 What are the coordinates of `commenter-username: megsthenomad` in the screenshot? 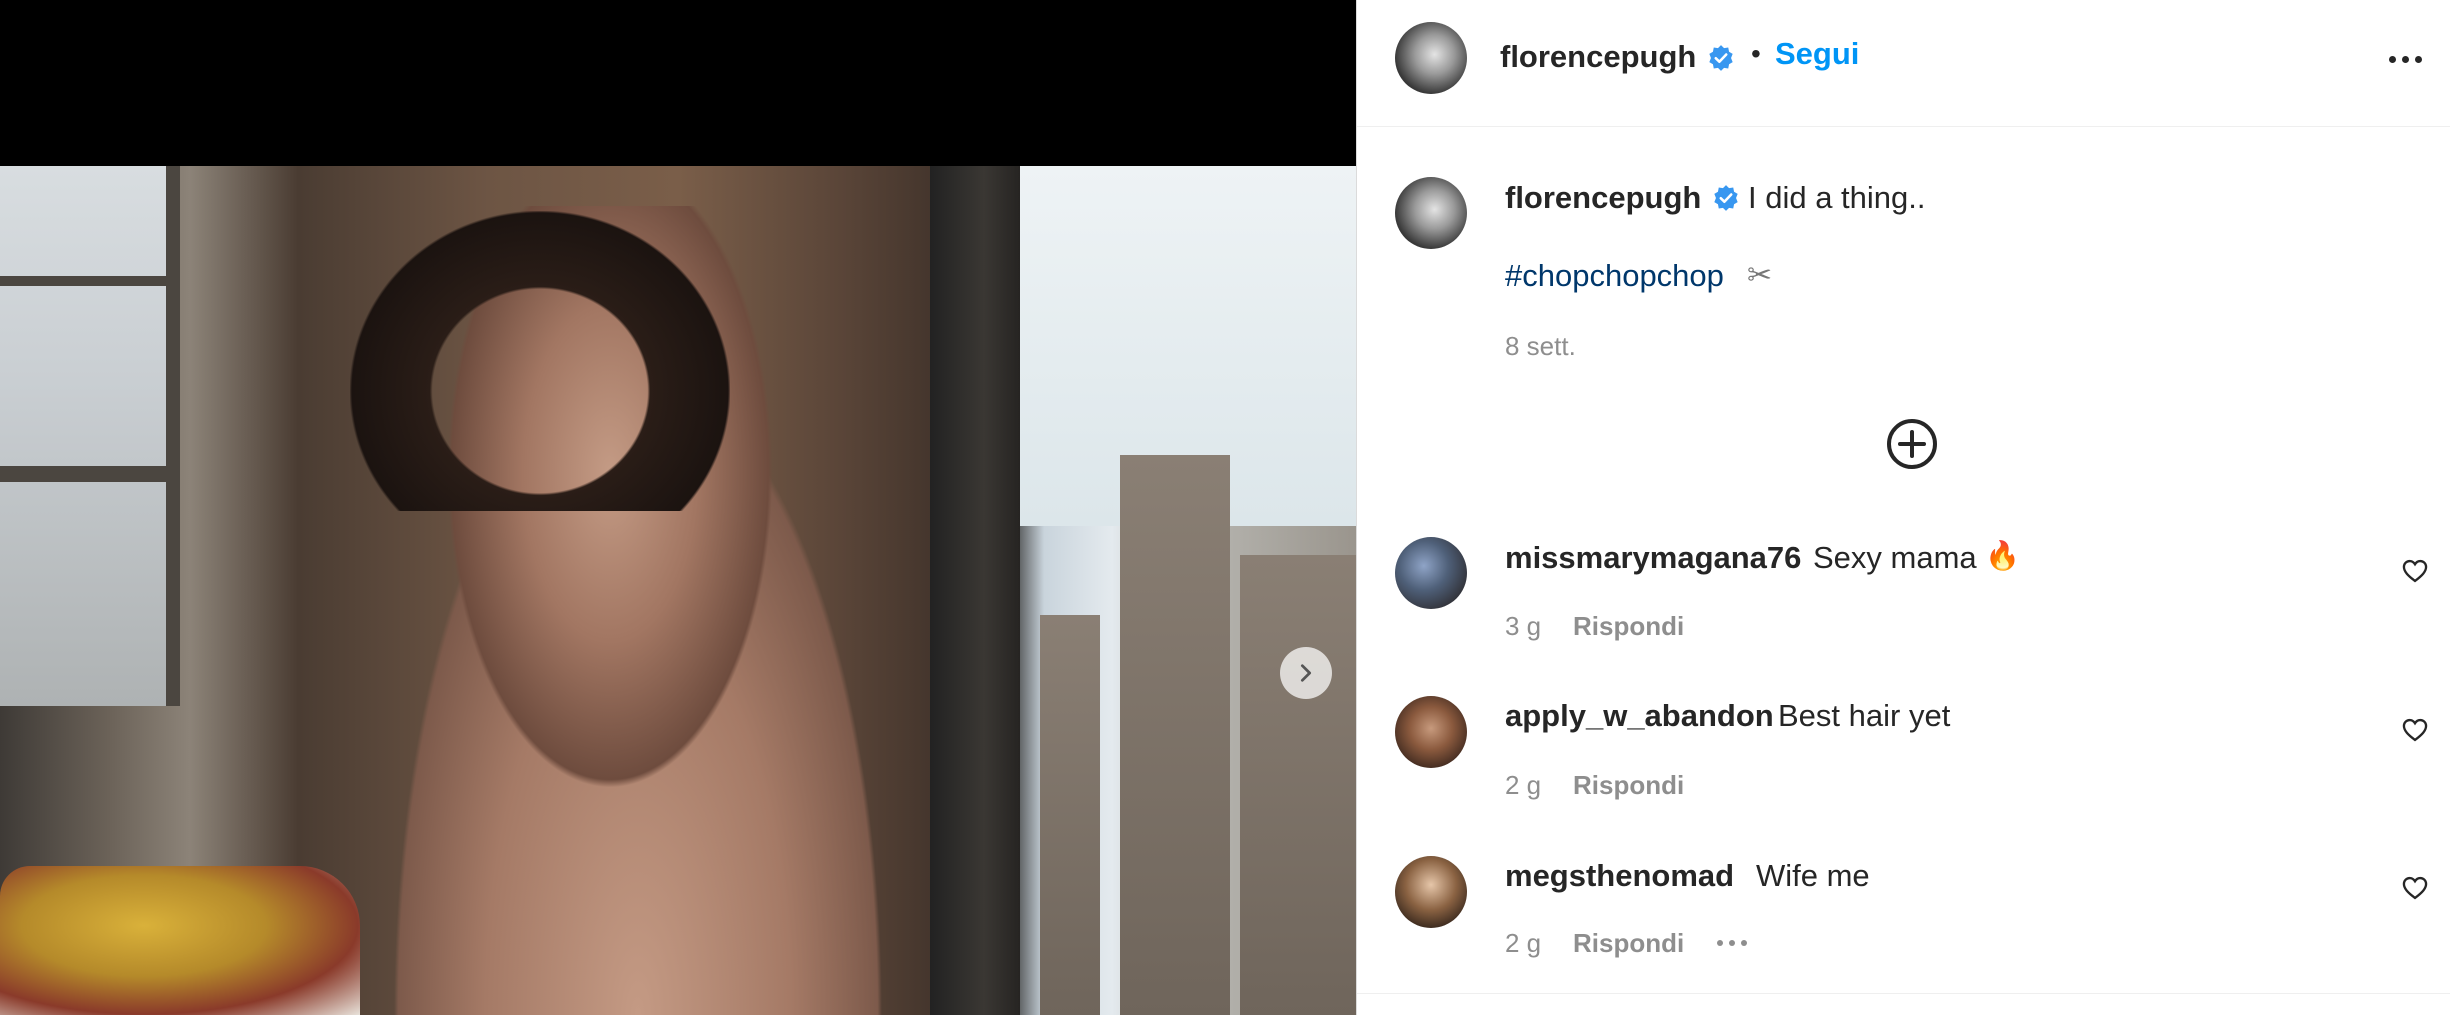 It's located at (1619, 876).